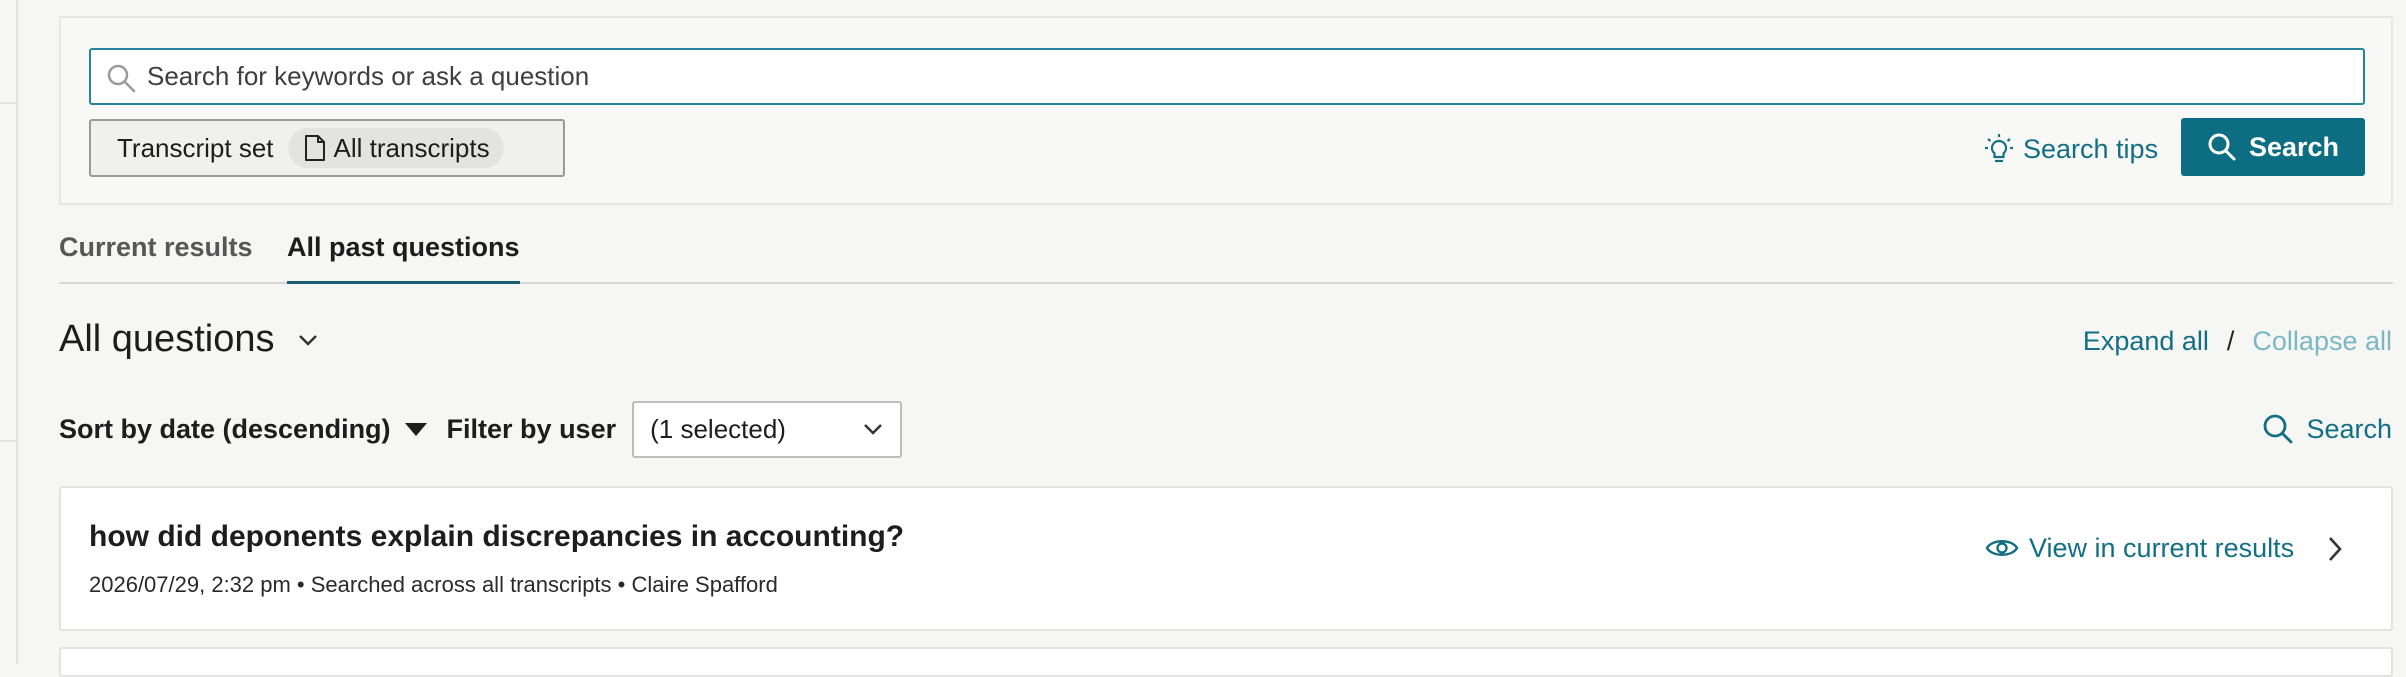 The width and height of the screenshot is (2406, 677). What do you see at coordinates (1999, 148) in the screenshot?
I see `lightbulb-icon` at bounding box center [1999, 148].